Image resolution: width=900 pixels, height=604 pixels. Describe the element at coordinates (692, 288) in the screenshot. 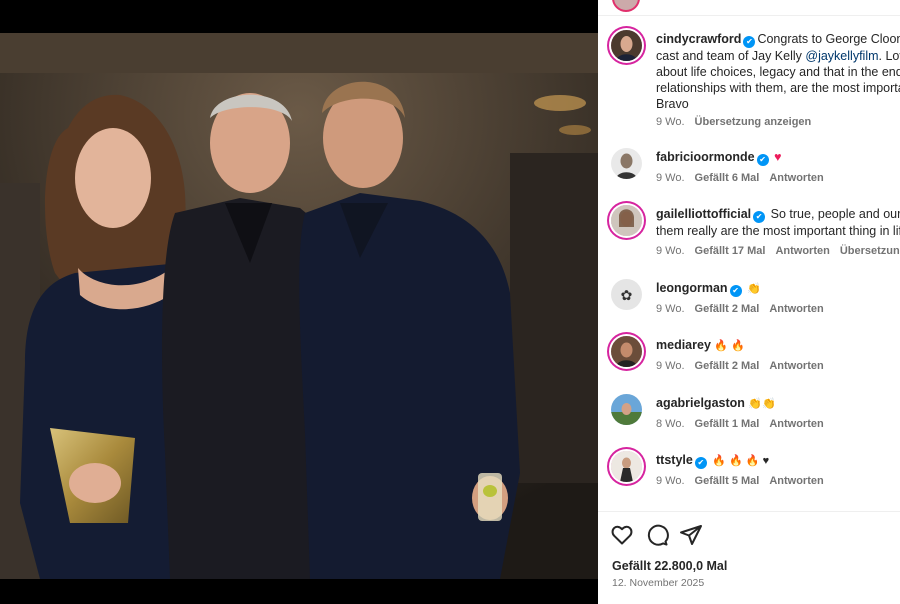

I see `comment-username: leongorman` at that location.